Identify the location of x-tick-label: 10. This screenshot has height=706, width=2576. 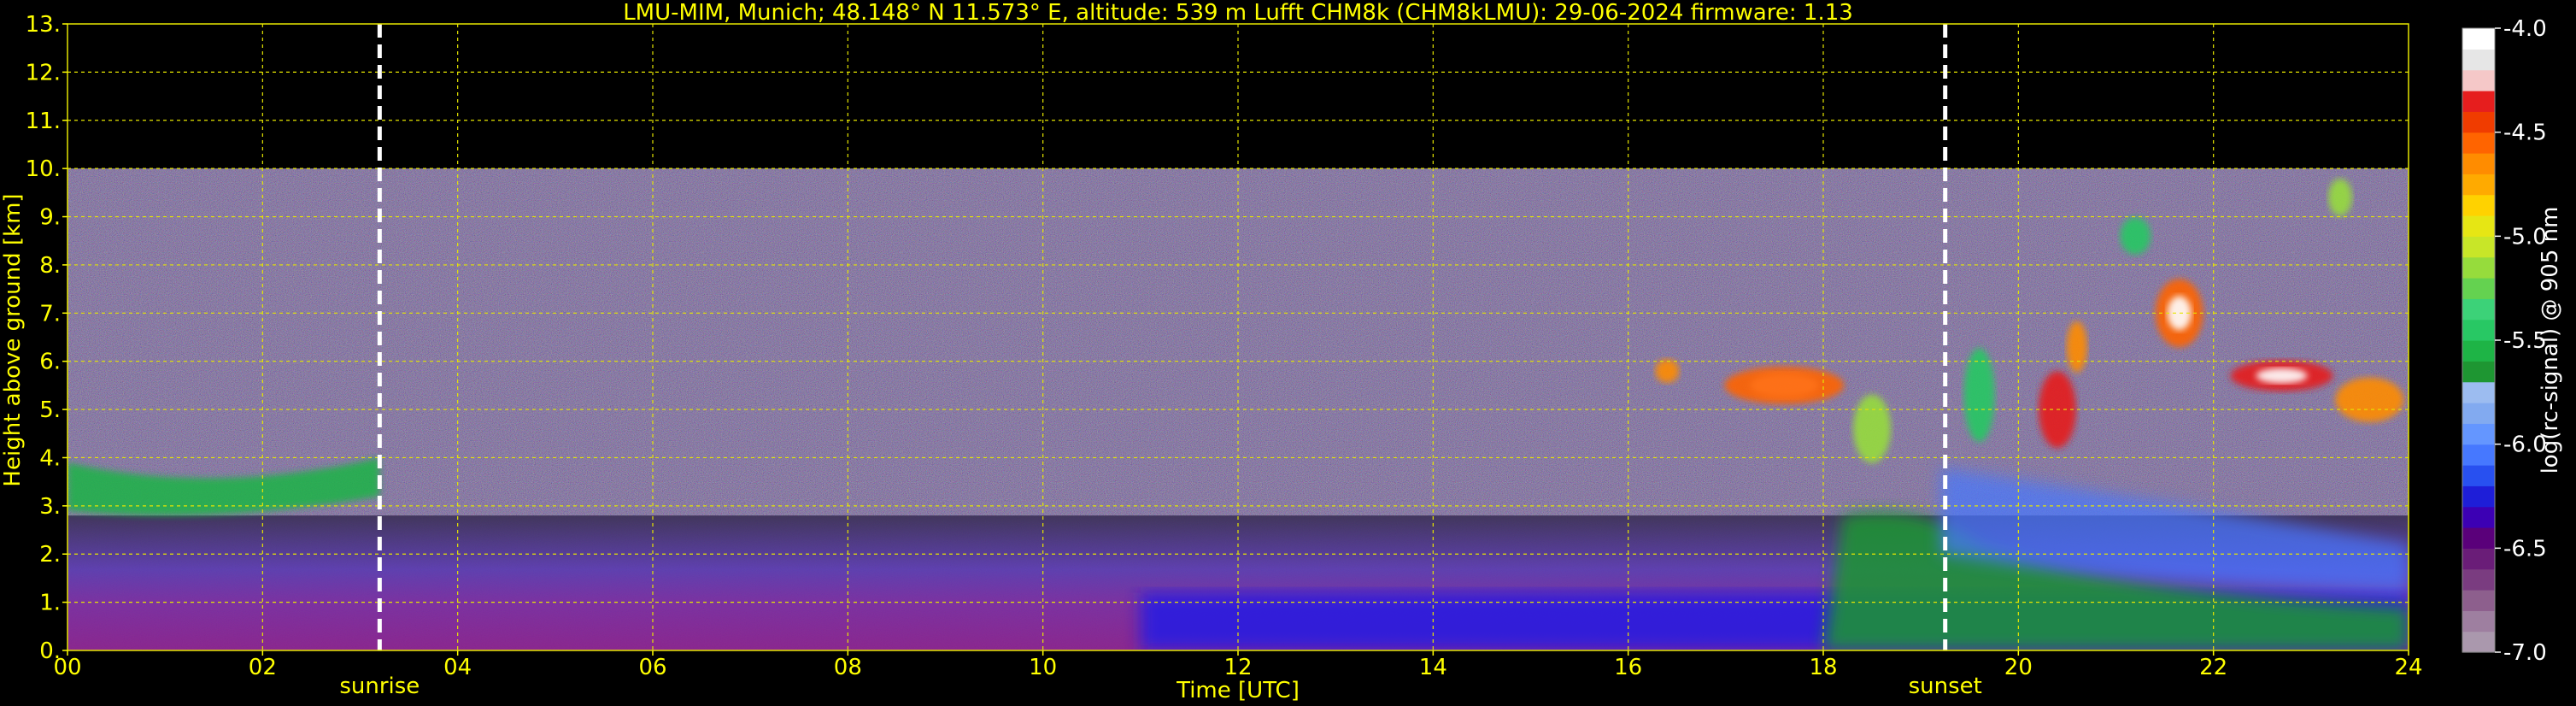
(1043, 667).